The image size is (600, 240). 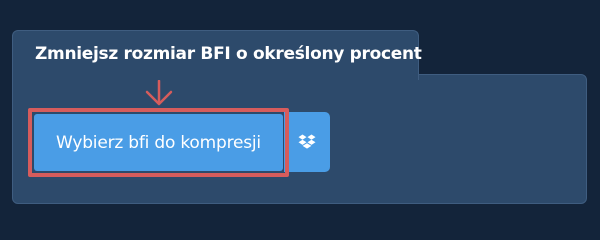 I want to click on arrow-down-icon, so click(x=159, y=93).